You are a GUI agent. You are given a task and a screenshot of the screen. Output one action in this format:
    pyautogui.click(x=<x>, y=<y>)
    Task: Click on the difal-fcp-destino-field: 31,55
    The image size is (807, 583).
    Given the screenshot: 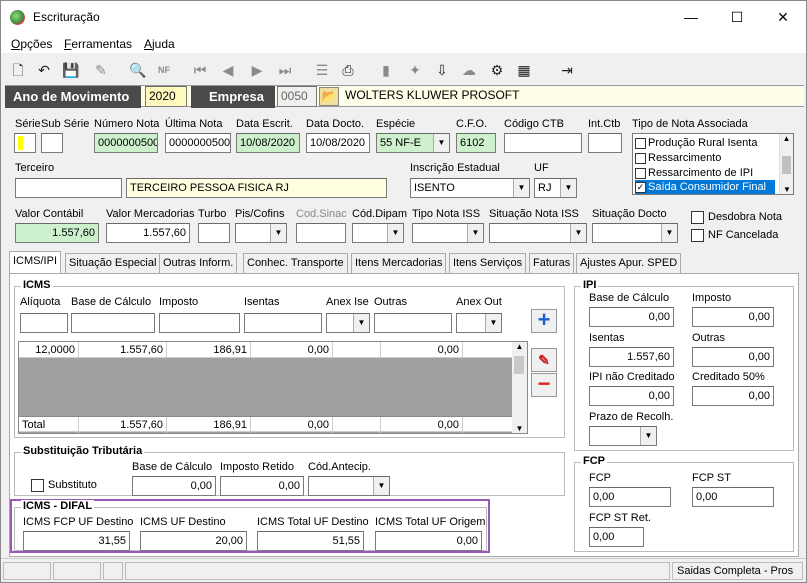 What is the action you would take?
    pyautogui.click(x=76, y=541)
    